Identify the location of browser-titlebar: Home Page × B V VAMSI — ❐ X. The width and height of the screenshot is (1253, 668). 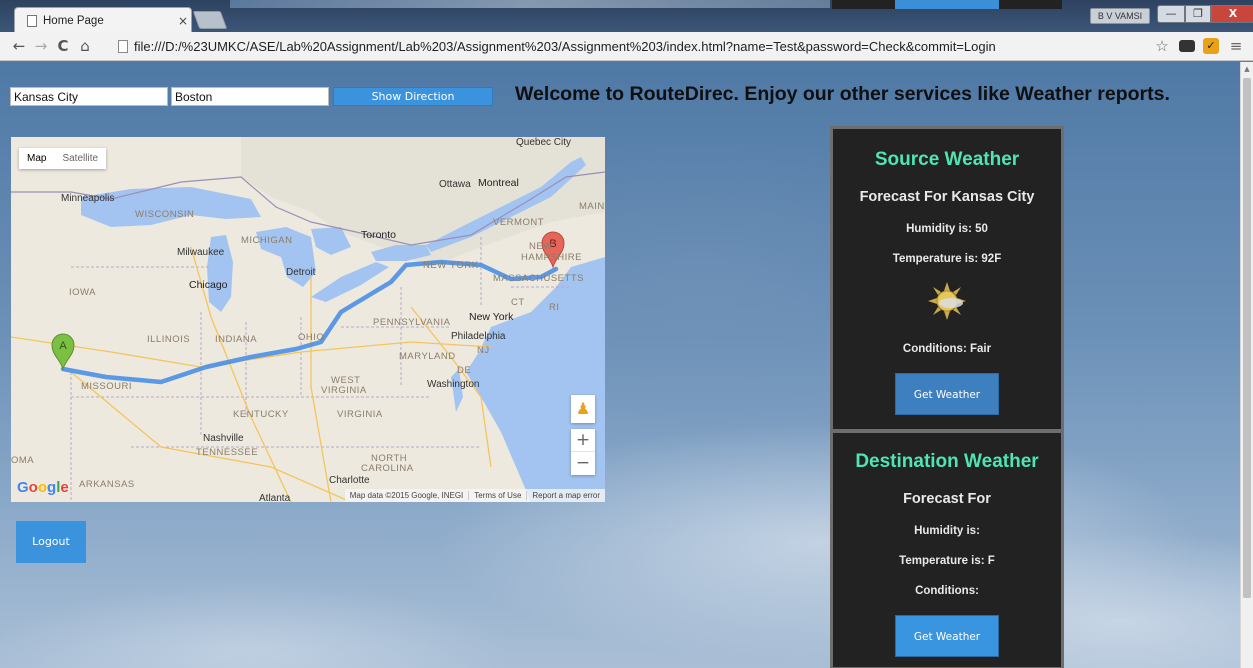
(626, 16).